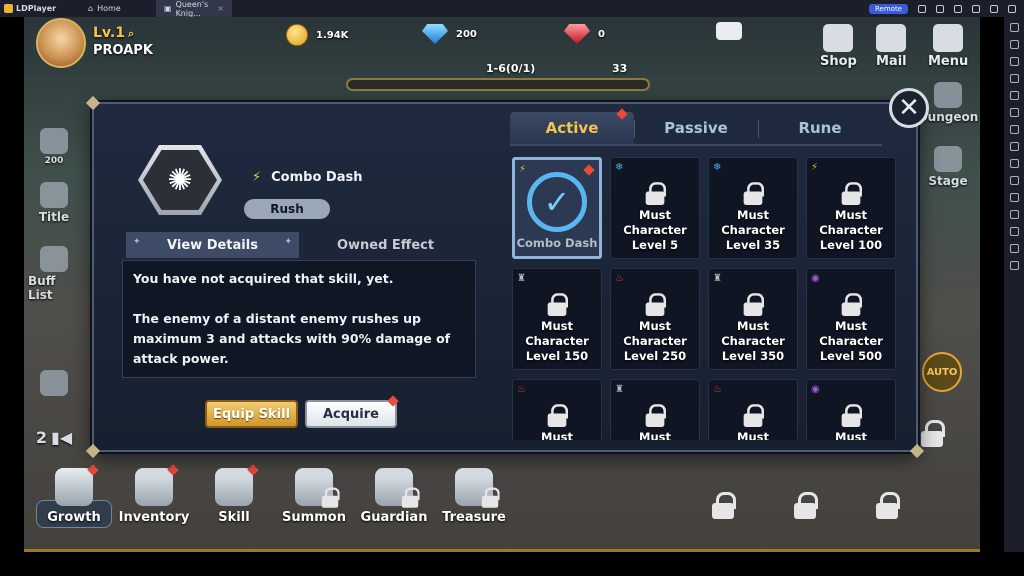  I want to click on app-logo: LDPlayer, so click(40, 8).